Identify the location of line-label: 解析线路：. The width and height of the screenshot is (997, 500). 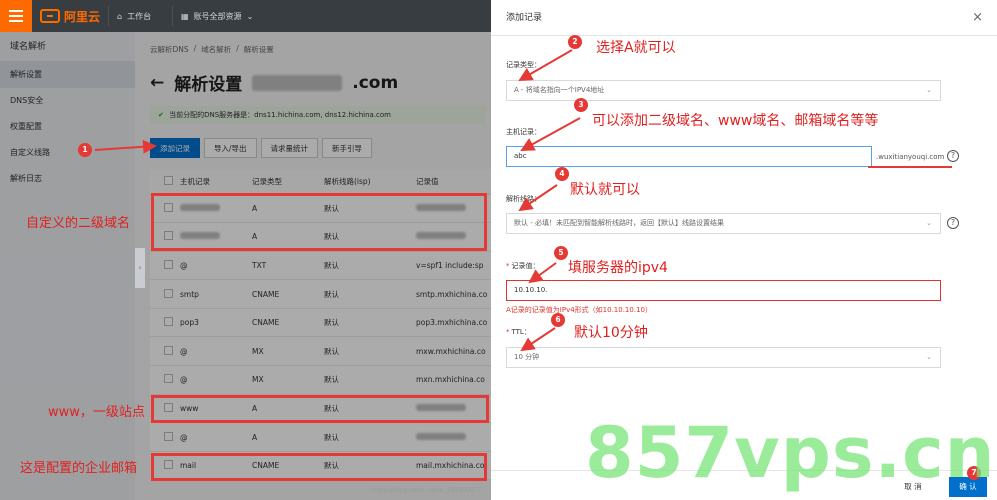
(523, 199).